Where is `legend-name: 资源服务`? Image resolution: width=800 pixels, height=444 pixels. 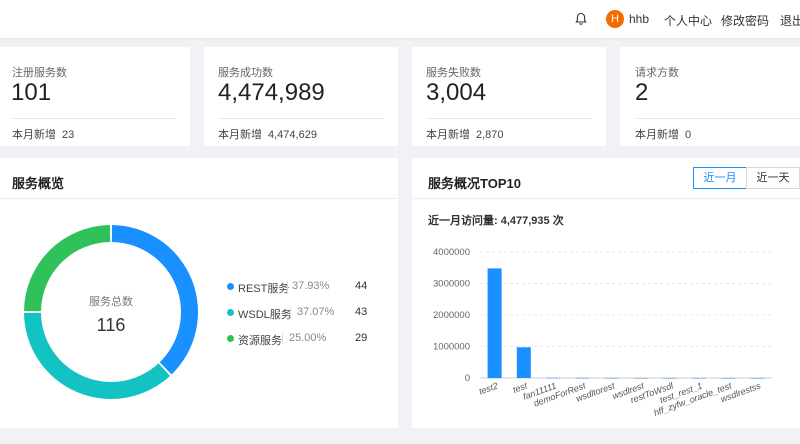 legend-name: 资源服务 is located at coordinates (260, 341).